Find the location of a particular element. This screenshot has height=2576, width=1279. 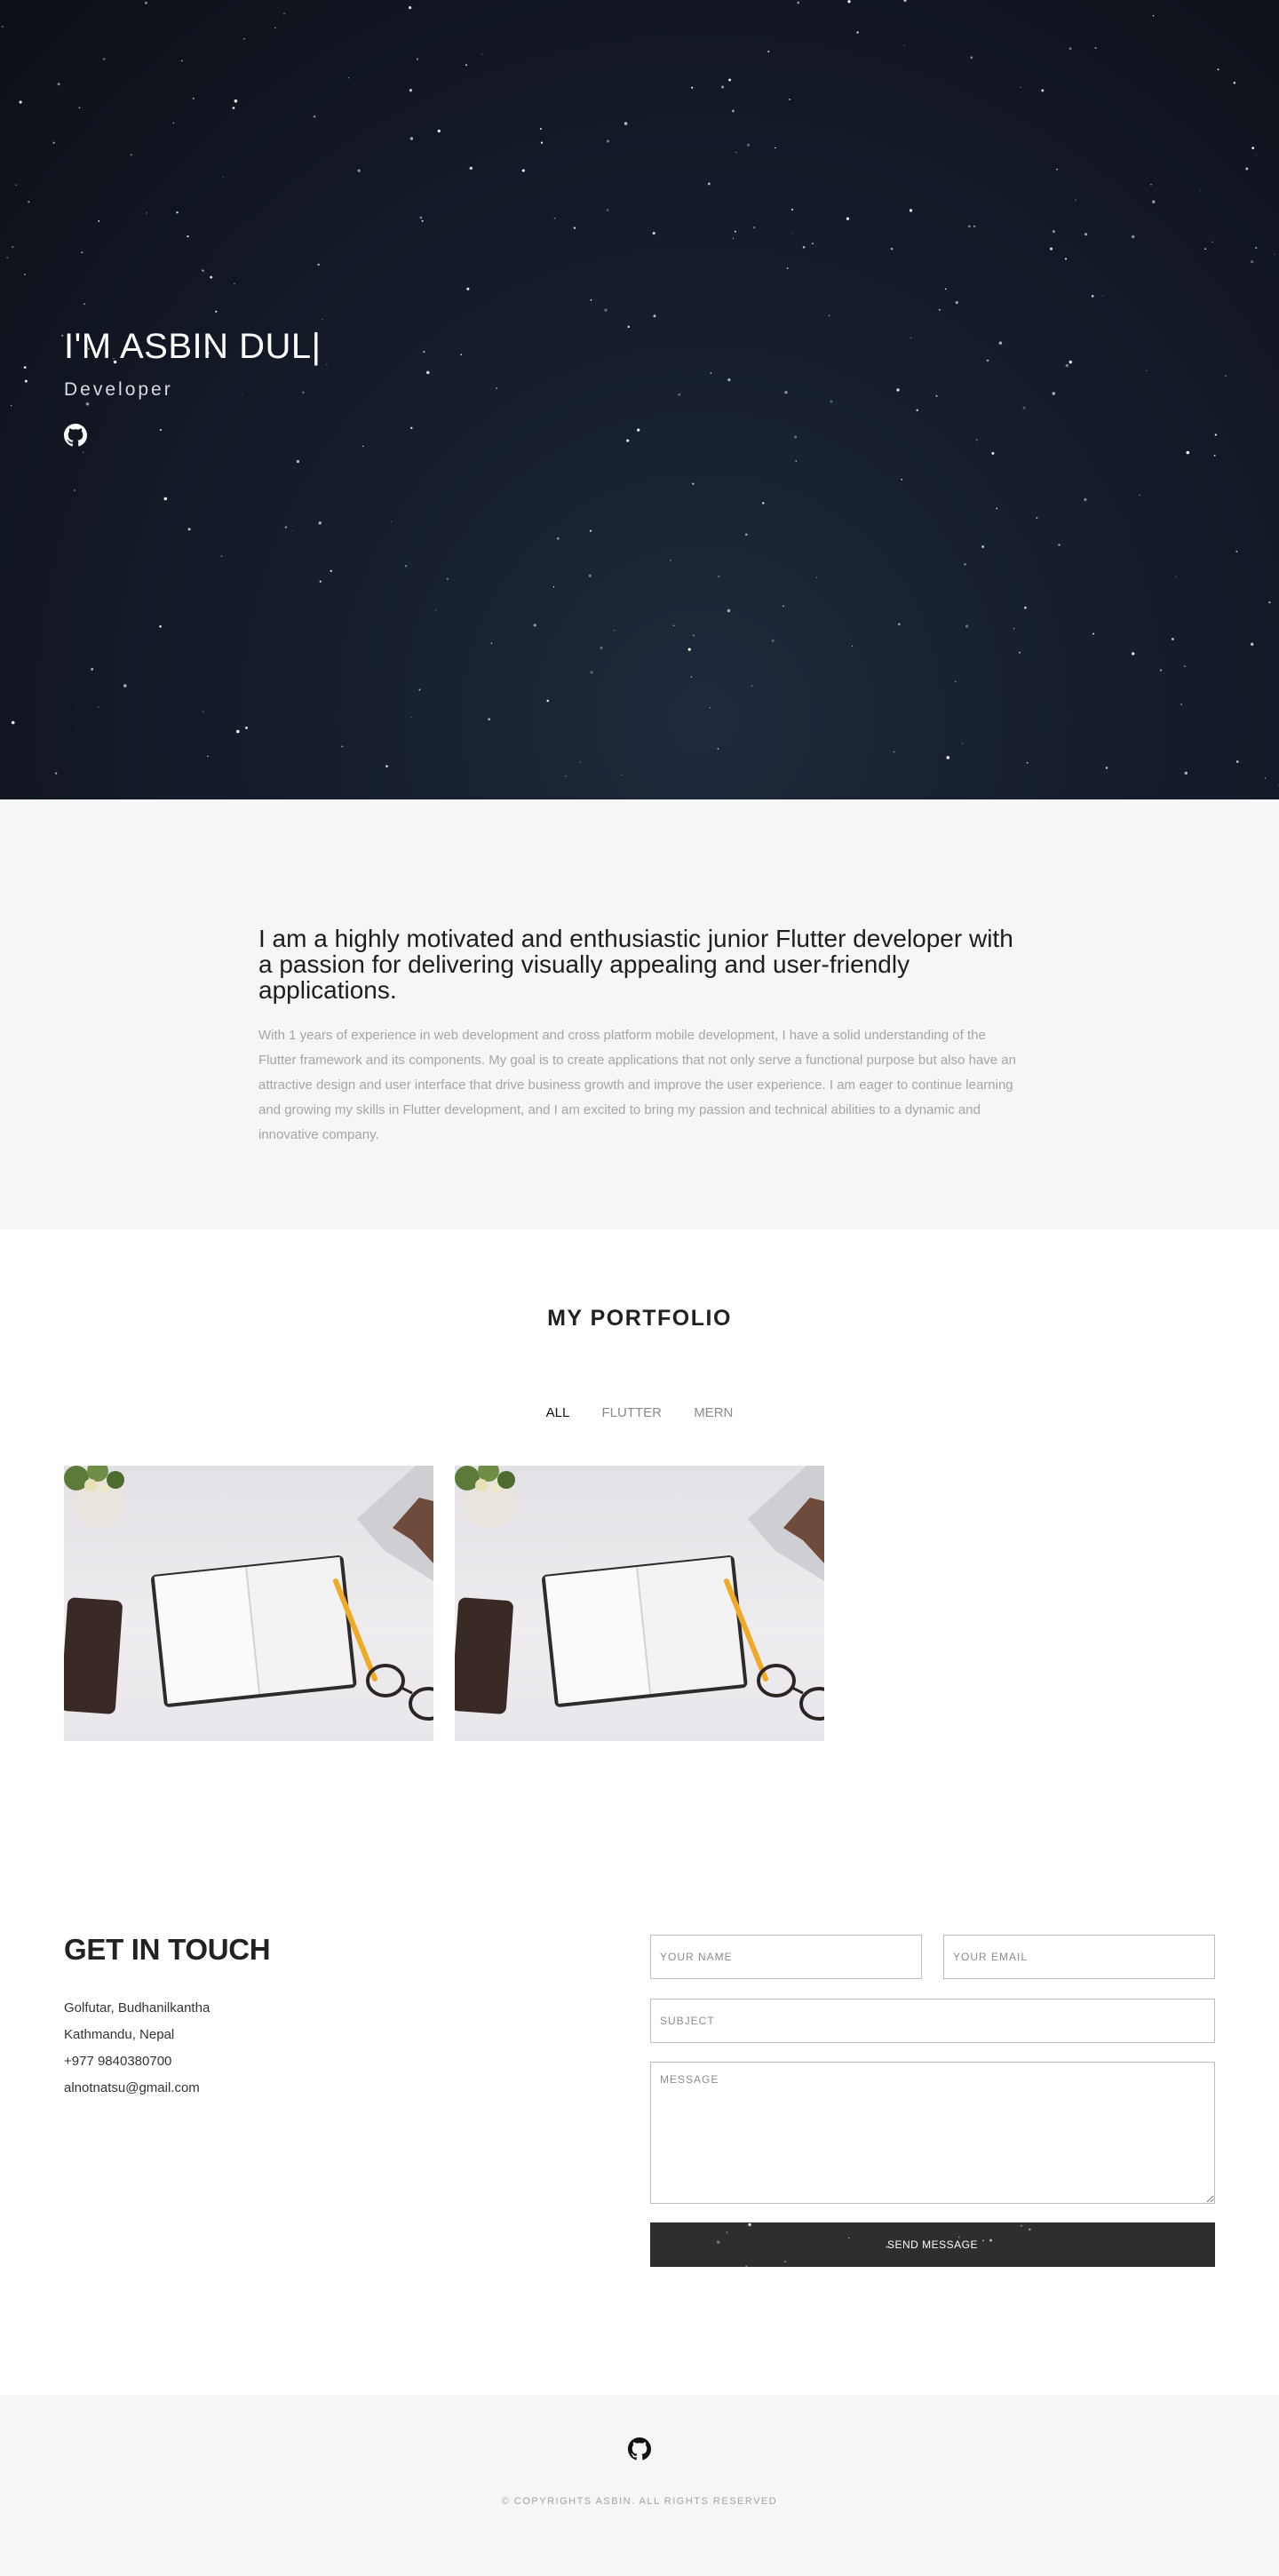

address-line-2: Kathmandu, Nepal is located at coordinates (119, 2034).